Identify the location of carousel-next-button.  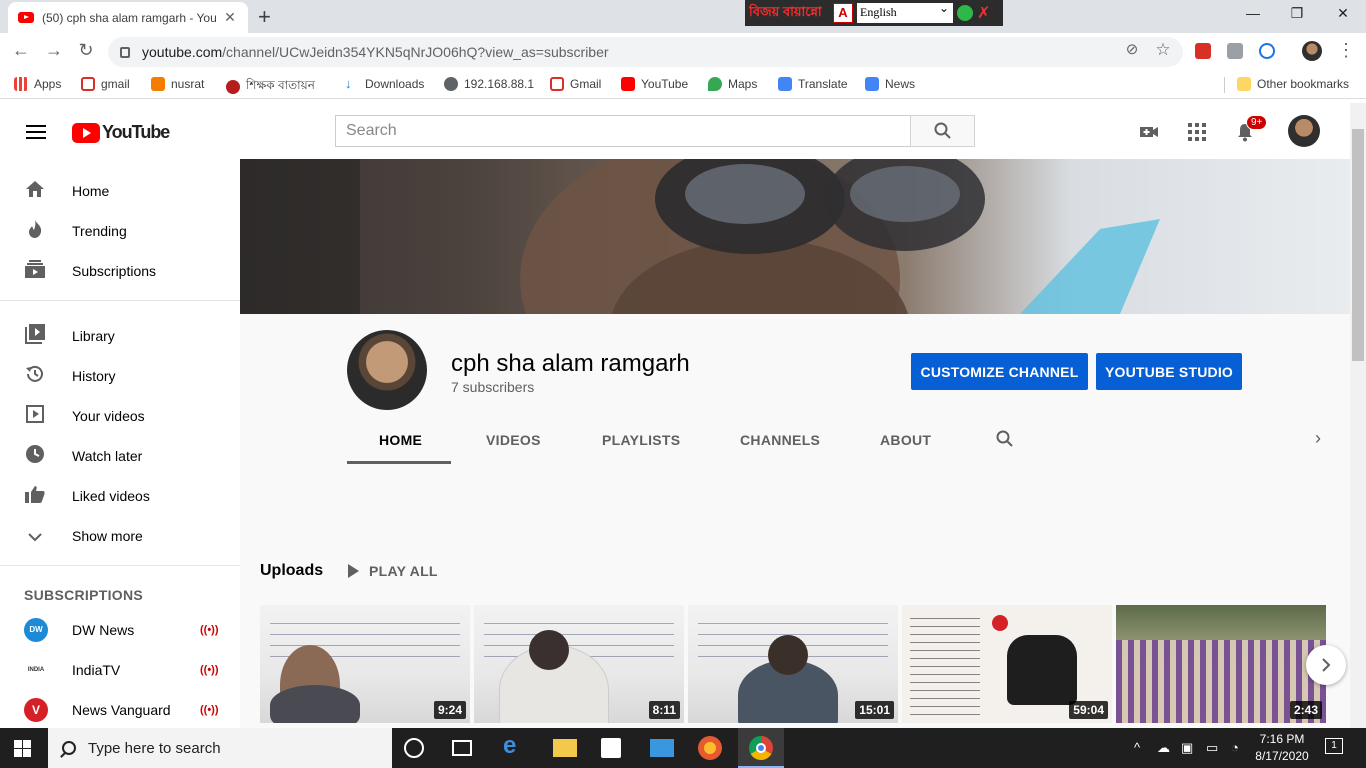
(1326, 665).